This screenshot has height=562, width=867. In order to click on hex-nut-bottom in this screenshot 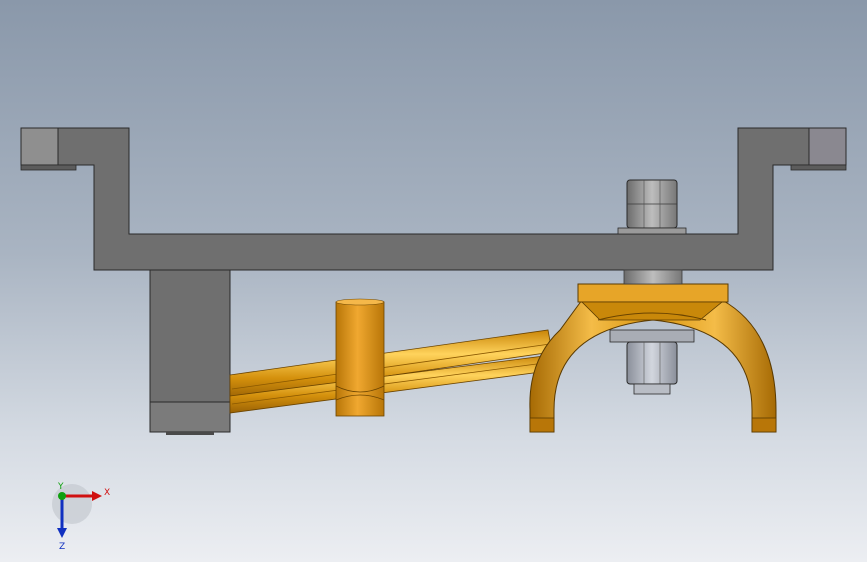, I will do `click(652, 362)`.